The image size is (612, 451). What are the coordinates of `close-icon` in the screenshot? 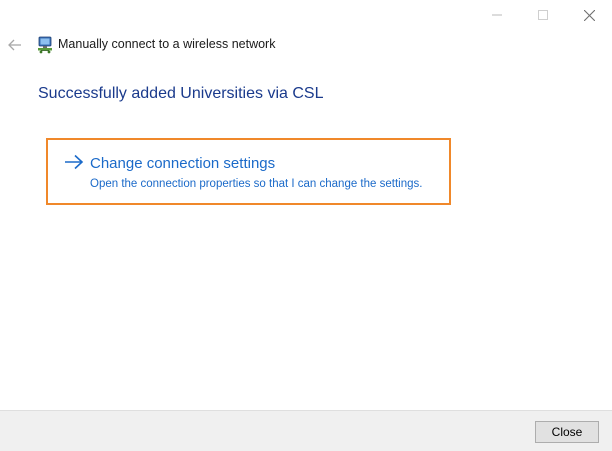 It's located at (589, 15).